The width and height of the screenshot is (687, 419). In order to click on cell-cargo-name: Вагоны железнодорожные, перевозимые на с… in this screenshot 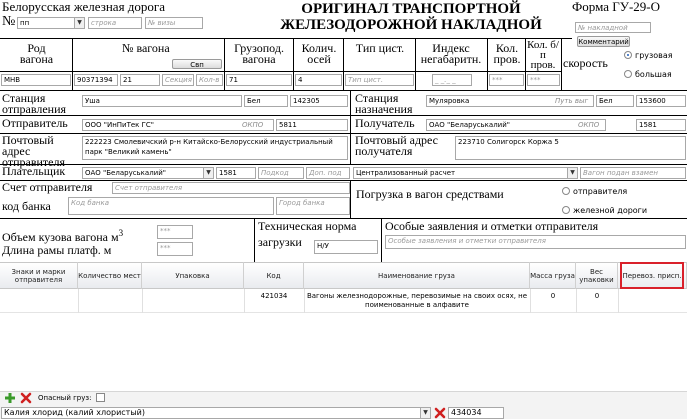, I will do `click(417, 301)`.